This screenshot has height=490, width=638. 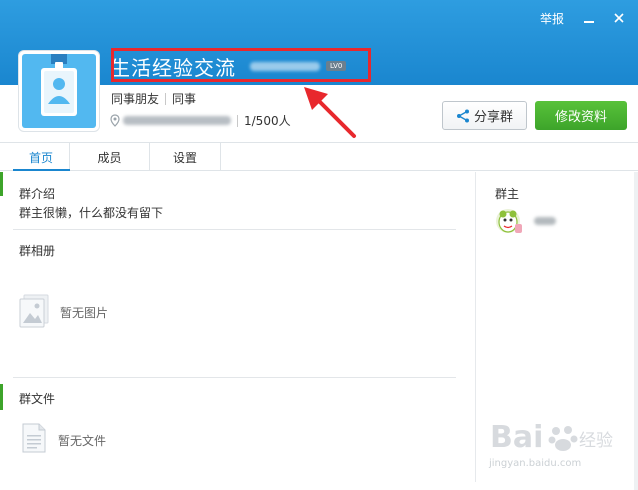 I want to click on tab-members: 成员, so click(x=110, y=157).